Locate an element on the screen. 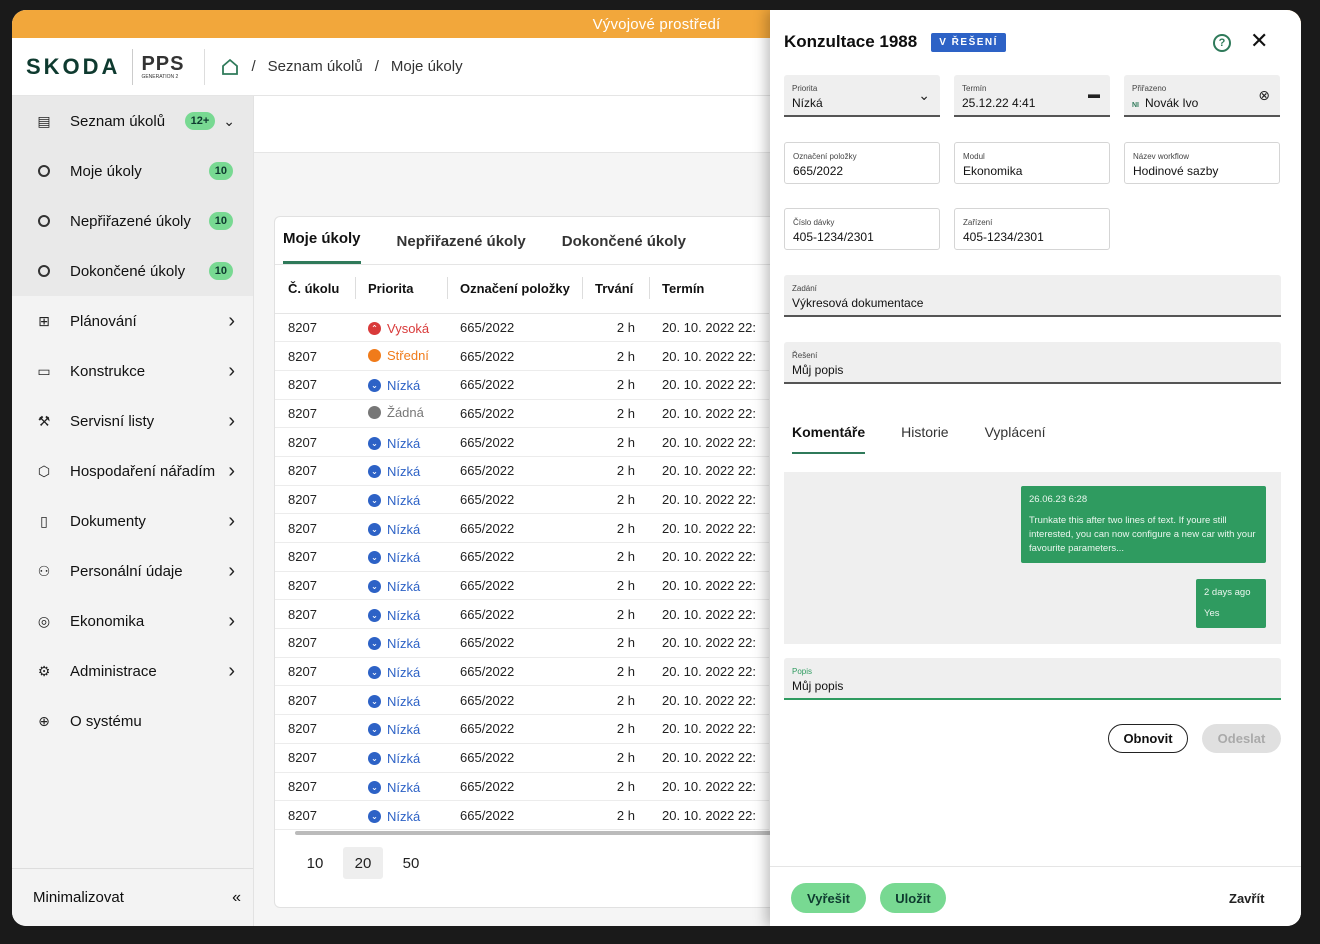 The width and height of the screenshot is (1320, 944). tab-komentare: Komentáře is located at coordinates (829, 439).